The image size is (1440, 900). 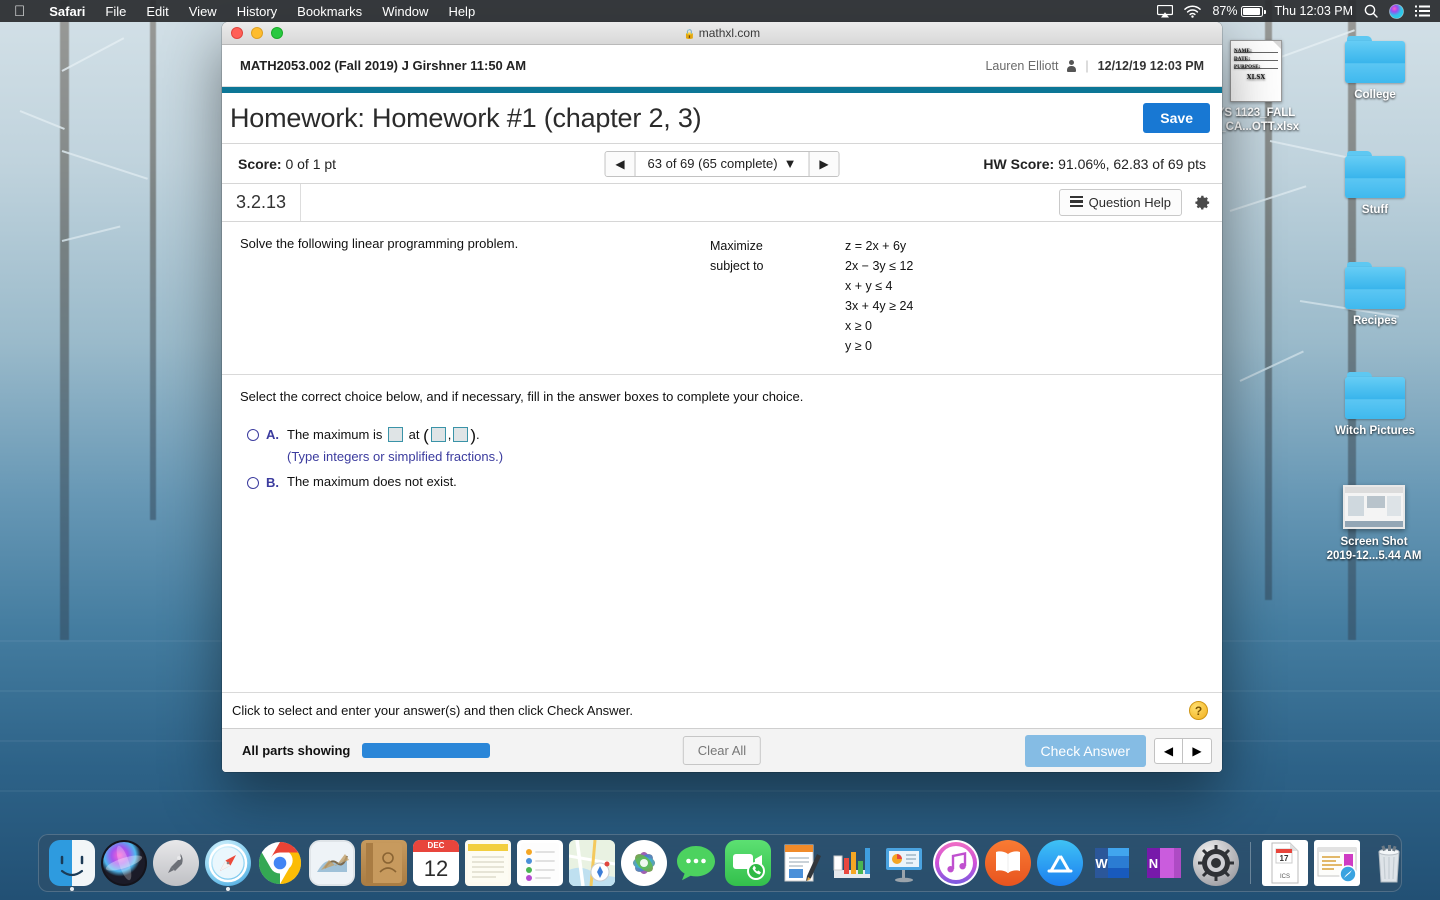 I want to click on save-button: Save, so click(x=1176, y=118).